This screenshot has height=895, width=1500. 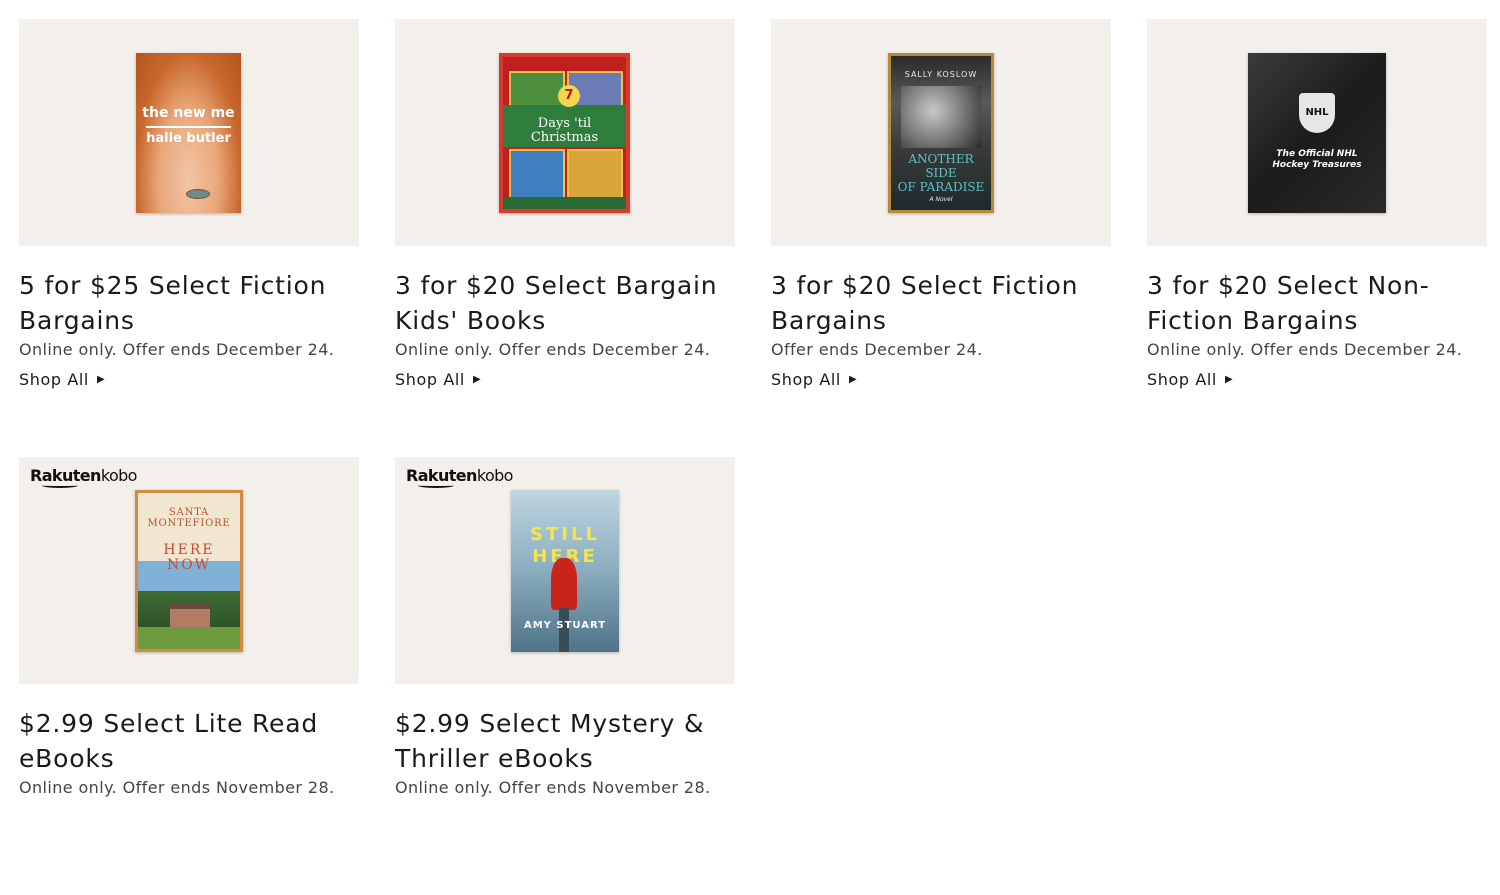 I want to click on cover-title-line2: Christmas, so click(x=564, y=137).